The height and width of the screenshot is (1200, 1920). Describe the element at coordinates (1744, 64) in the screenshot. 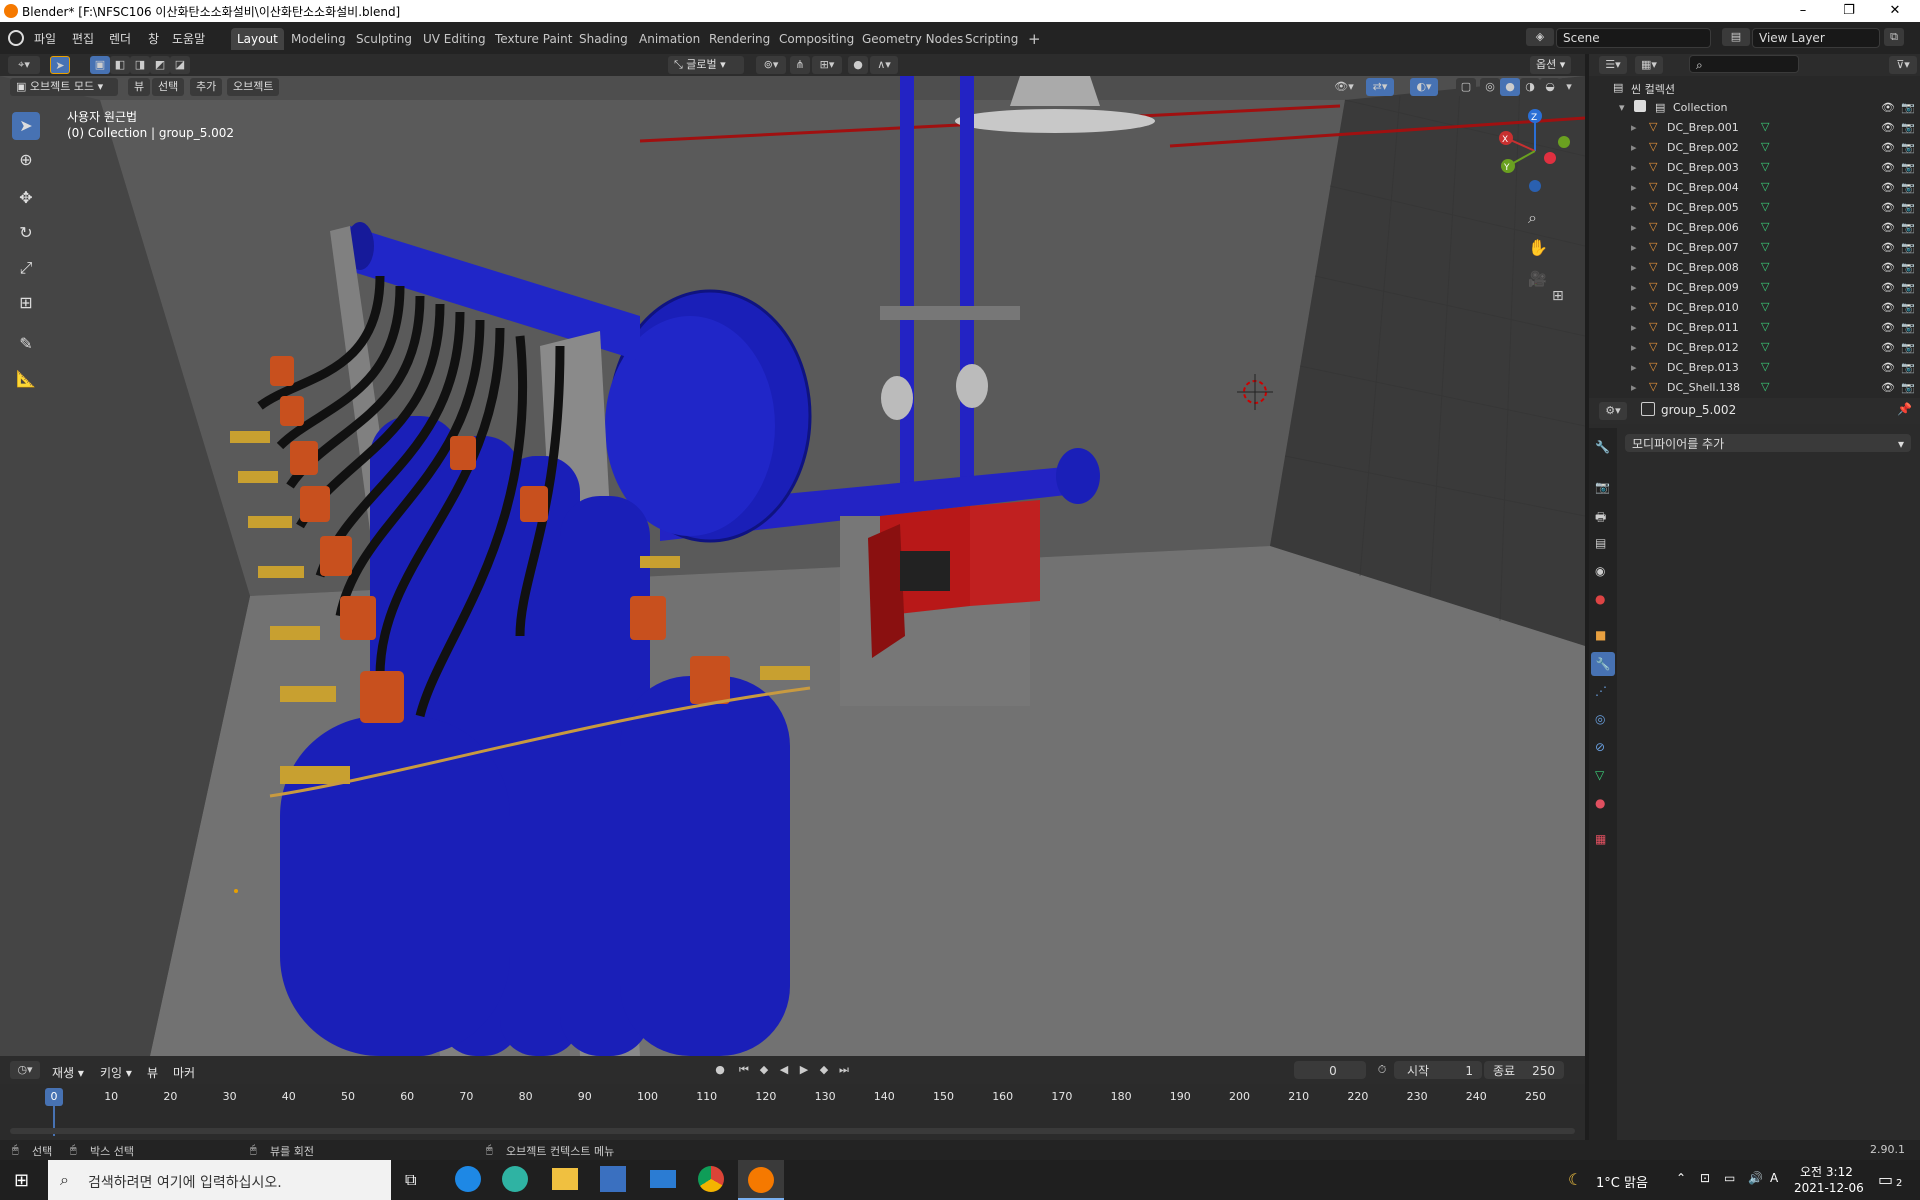

I see `outliner-search-input: ⌕` at that location.